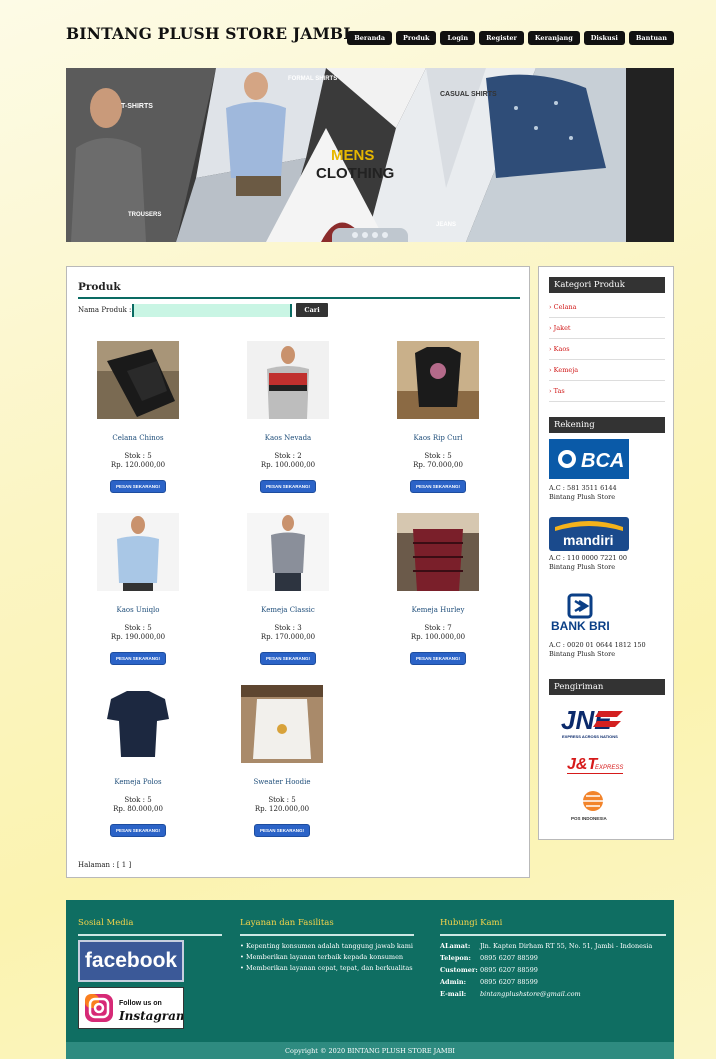  I want to click on product-stock: Stok : 7, so click(438, 628).